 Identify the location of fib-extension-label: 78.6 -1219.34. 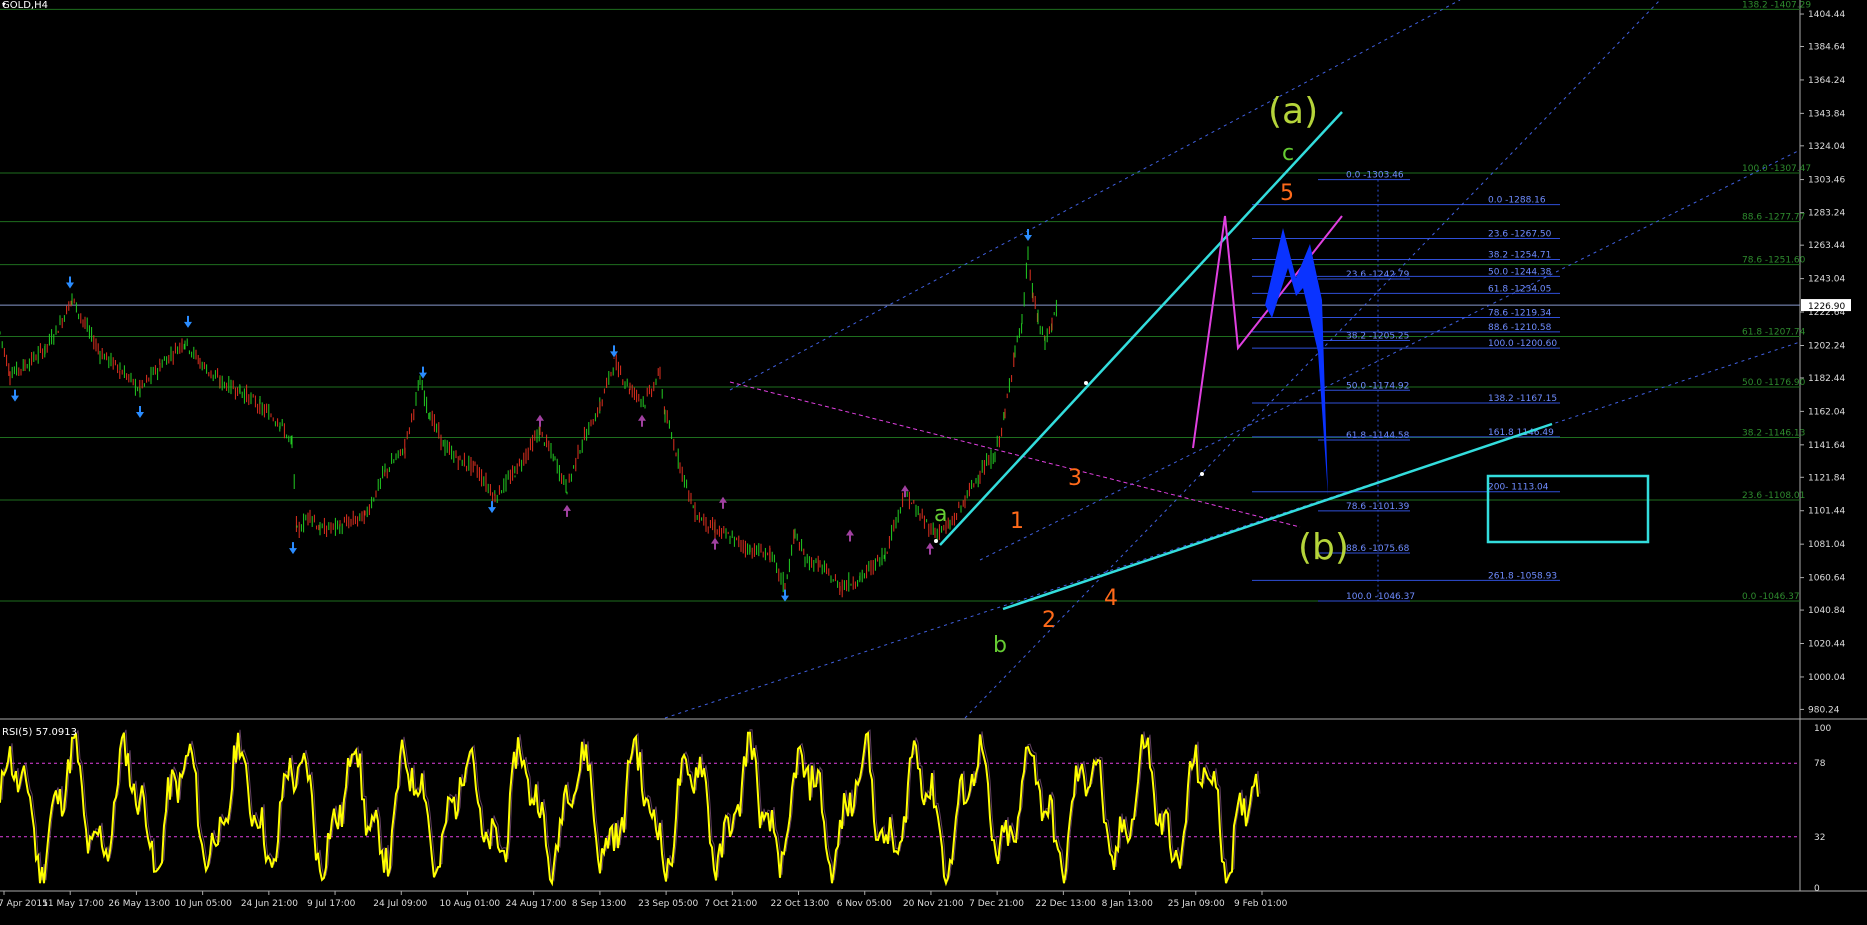
(1520, 313).